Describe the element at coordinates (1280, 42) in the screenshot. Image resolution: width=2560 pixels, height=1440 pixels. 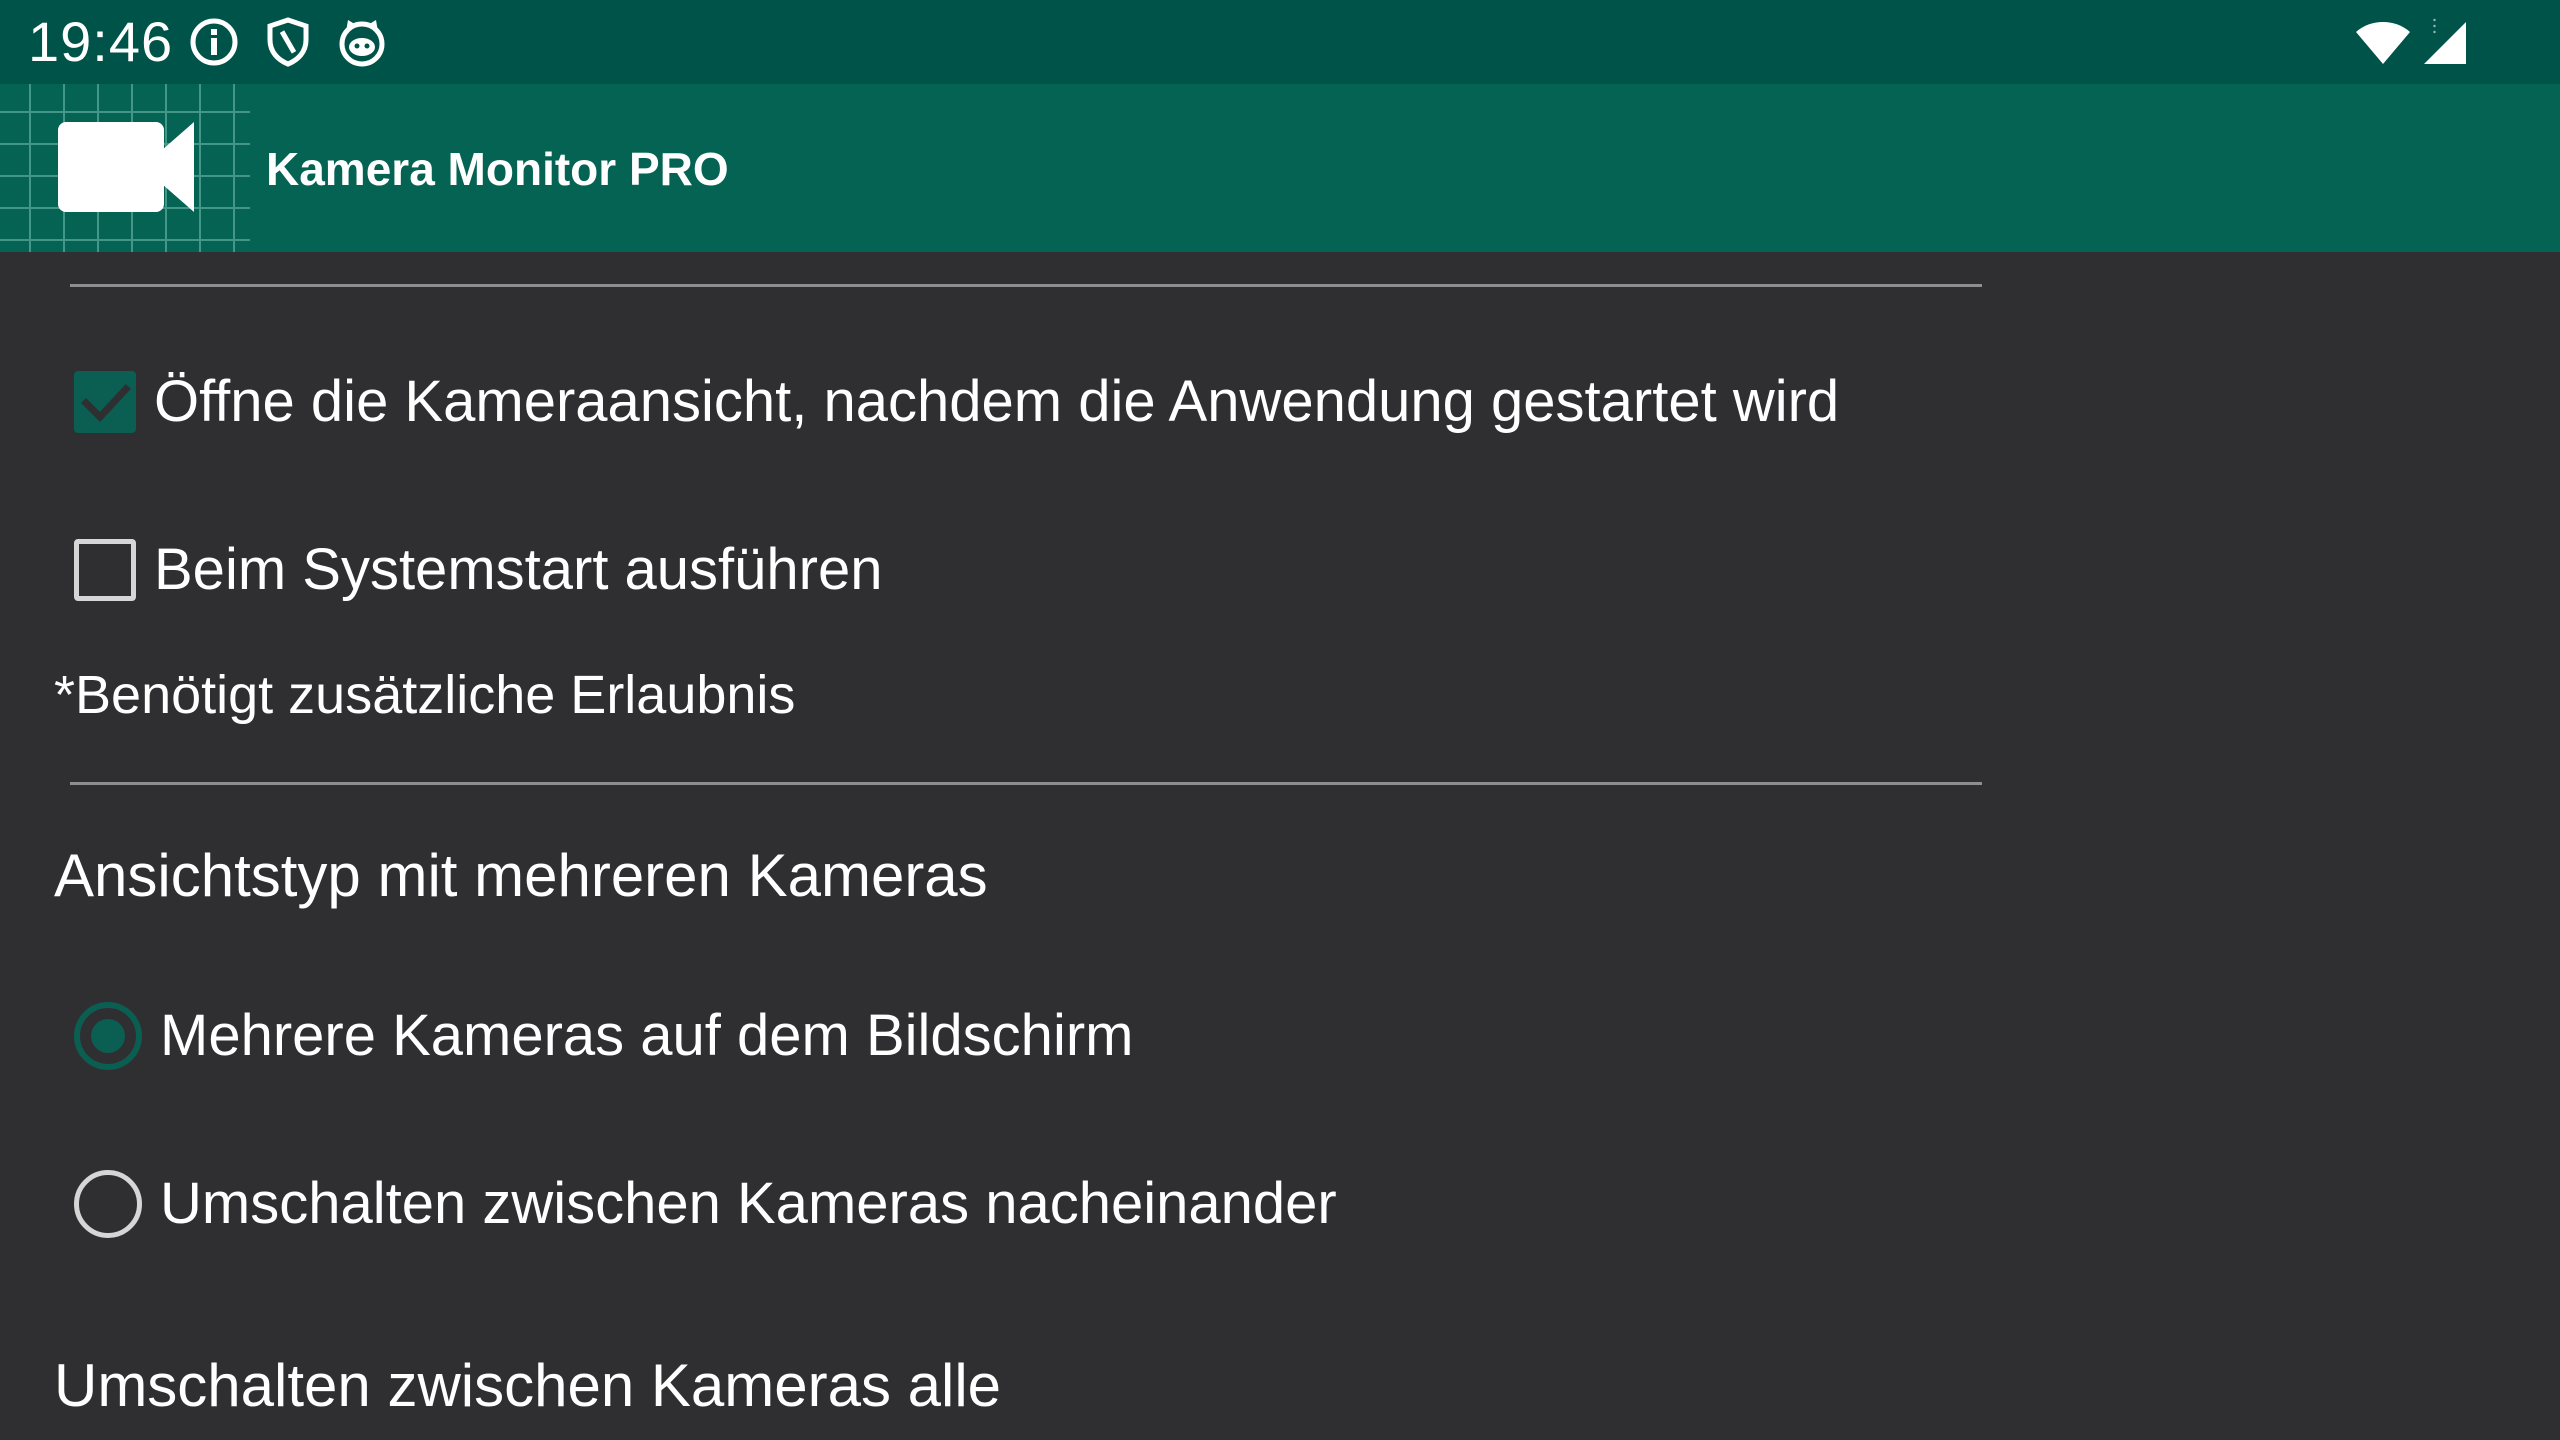
I see `status-bar: 19:46` at that location.